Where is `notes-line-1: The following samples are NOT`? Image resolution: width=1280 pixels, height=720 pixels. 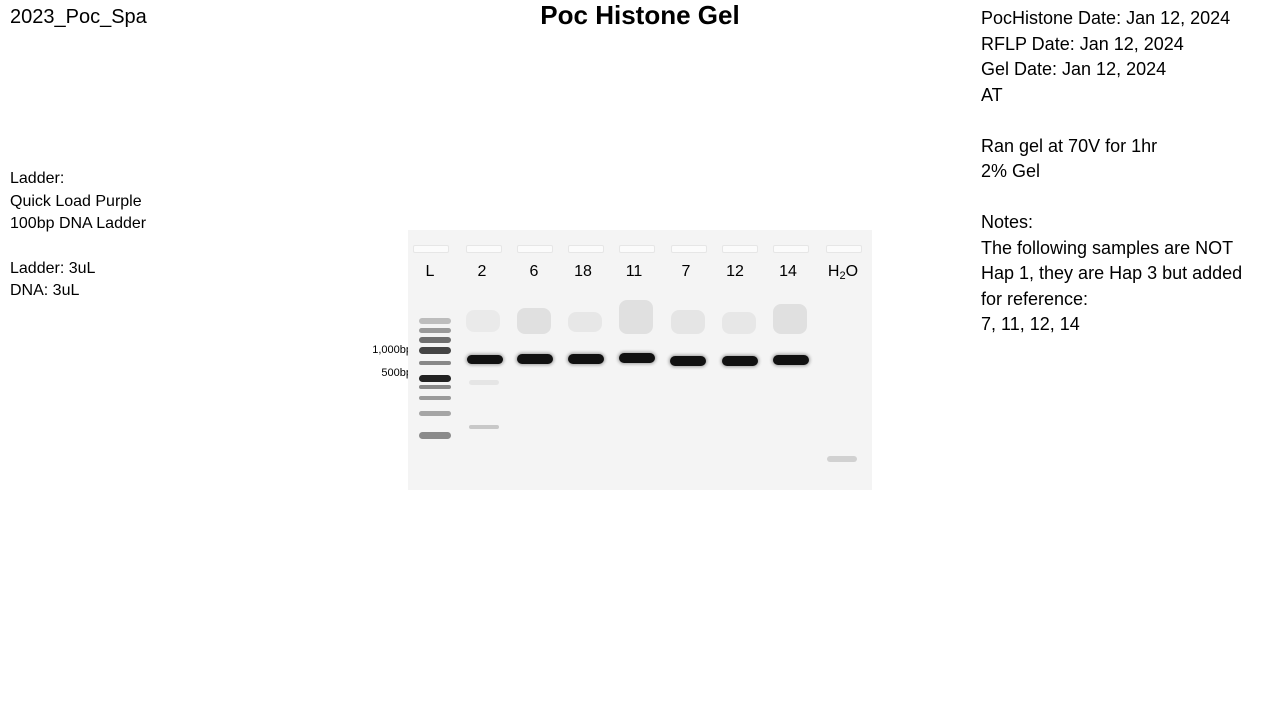 notes-line-1: The following samples are NOT is located at coordinates (1107, 247).